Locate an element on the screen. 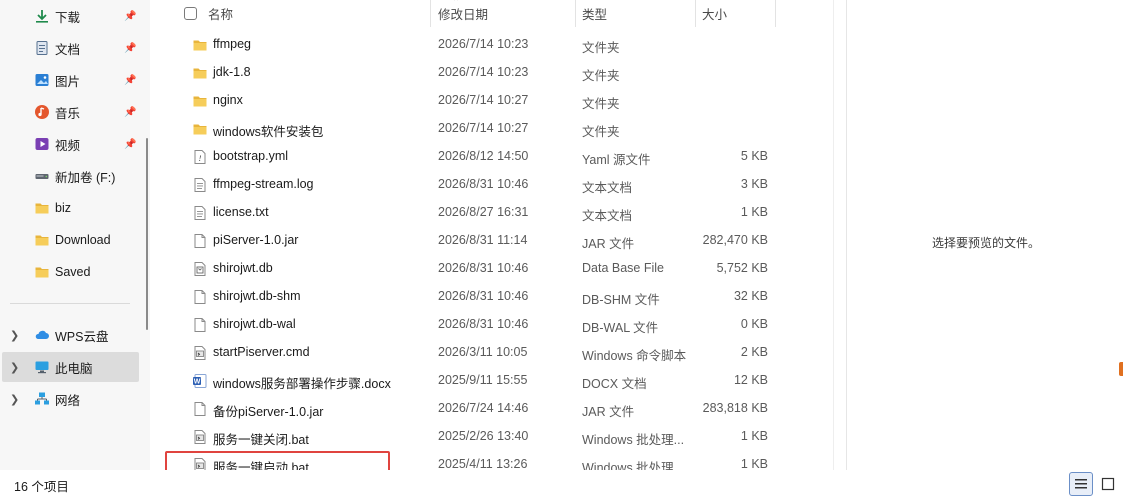  nav-scrollbar is located at coordinates (147, 234).